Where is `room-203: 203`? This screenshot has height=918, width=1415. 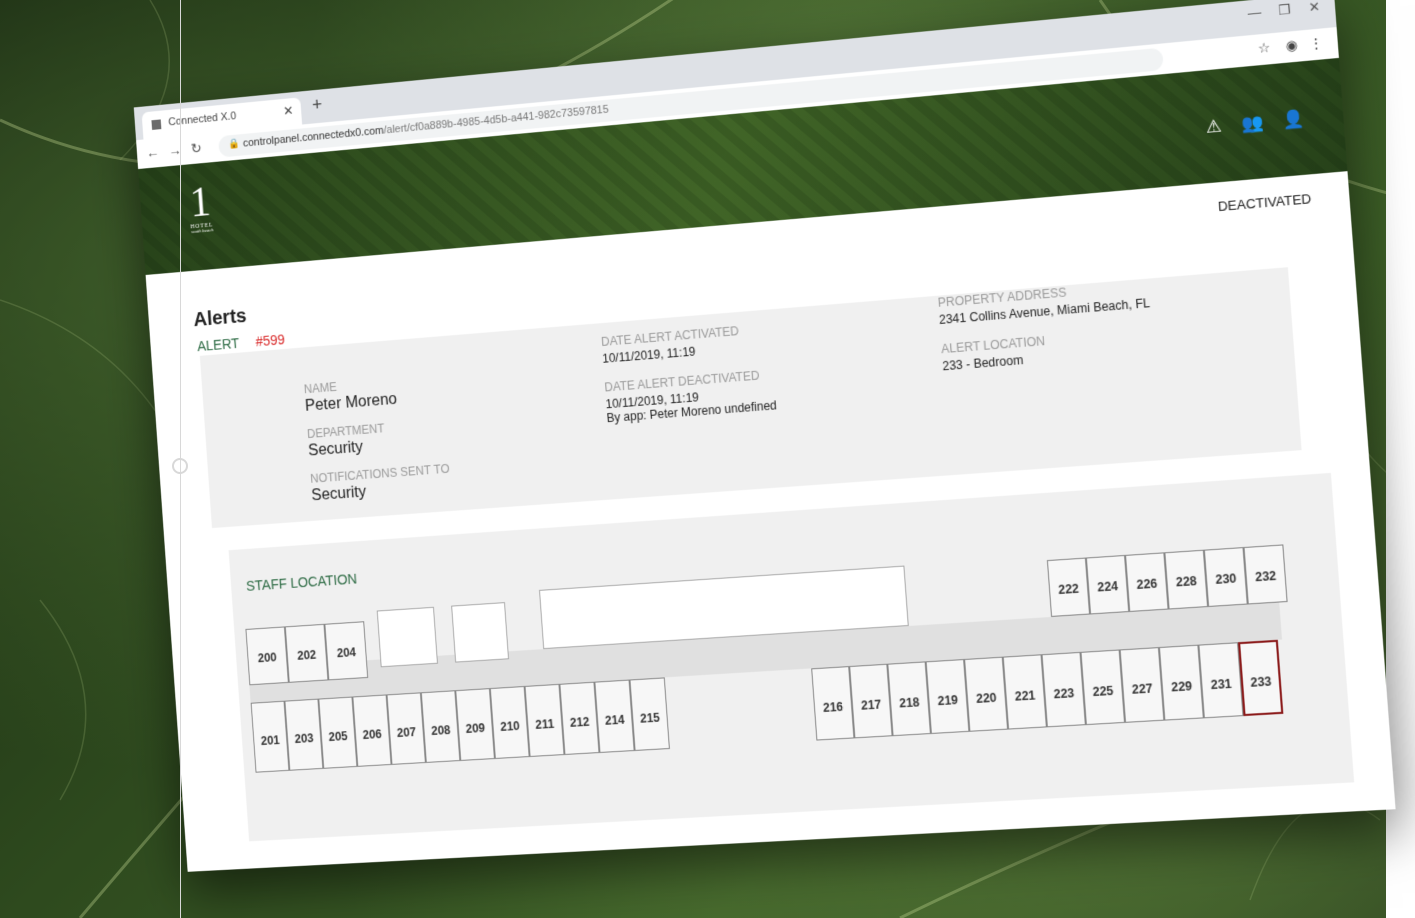
room-203: 203 is located at coordinates (304, 734).